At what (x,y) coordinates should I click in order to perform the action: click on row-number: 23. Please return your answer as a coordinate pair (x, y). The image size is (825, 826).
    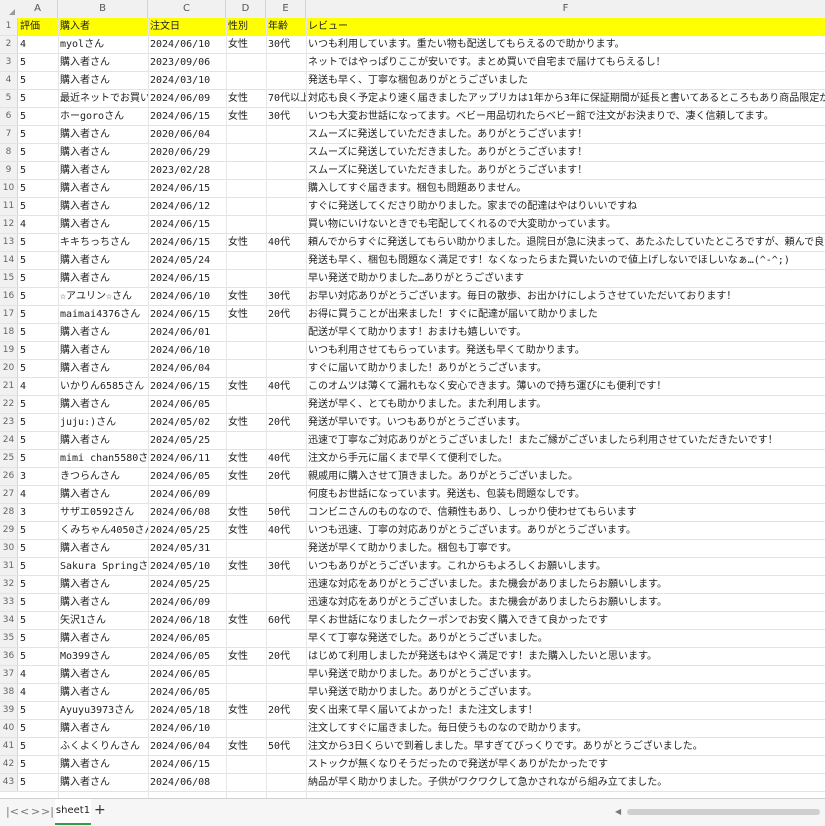
    Looking at the image, I should click on (9, 422).